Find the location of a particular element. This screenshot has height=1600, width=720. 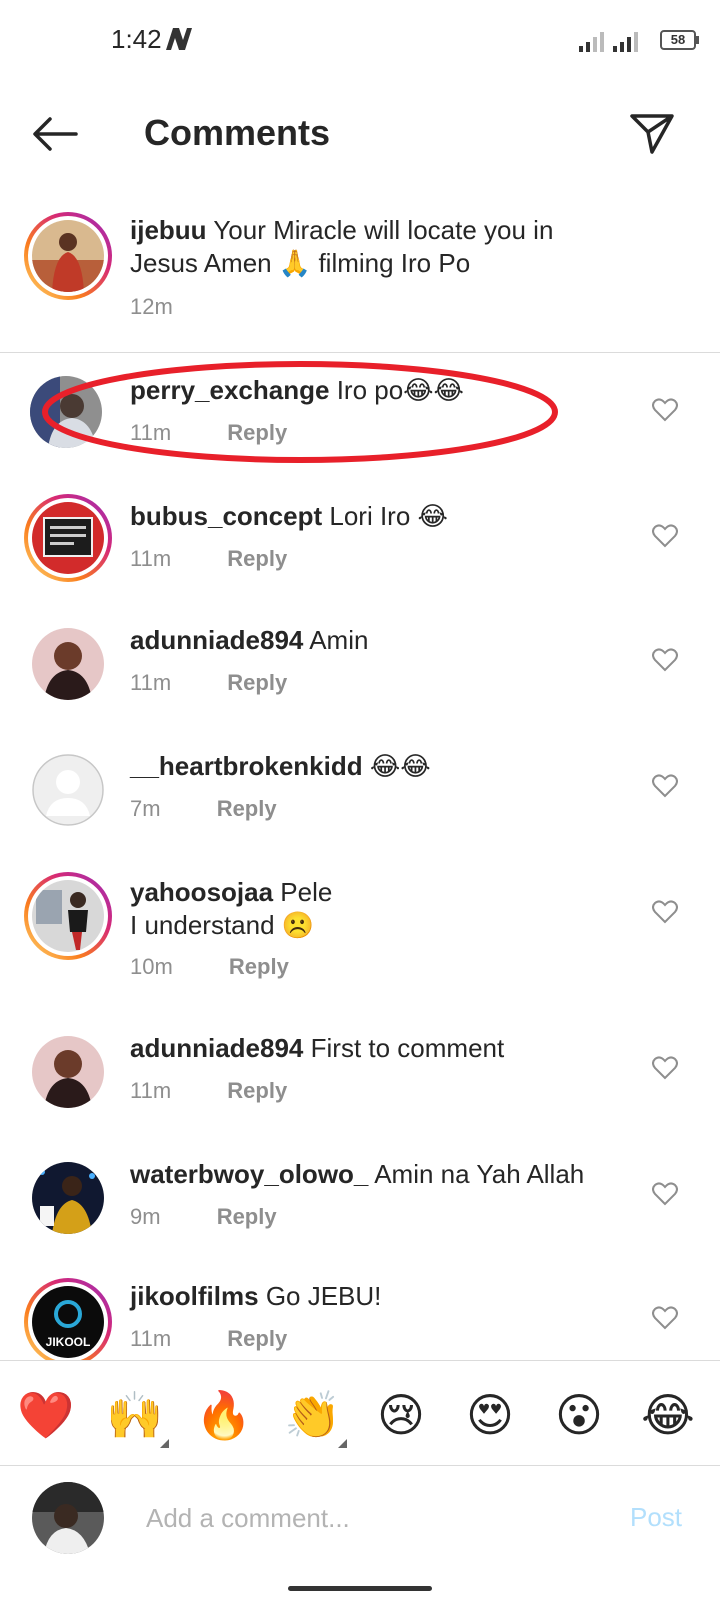

comment-body: Go JEBU! is located at coordinates (323, 1296).